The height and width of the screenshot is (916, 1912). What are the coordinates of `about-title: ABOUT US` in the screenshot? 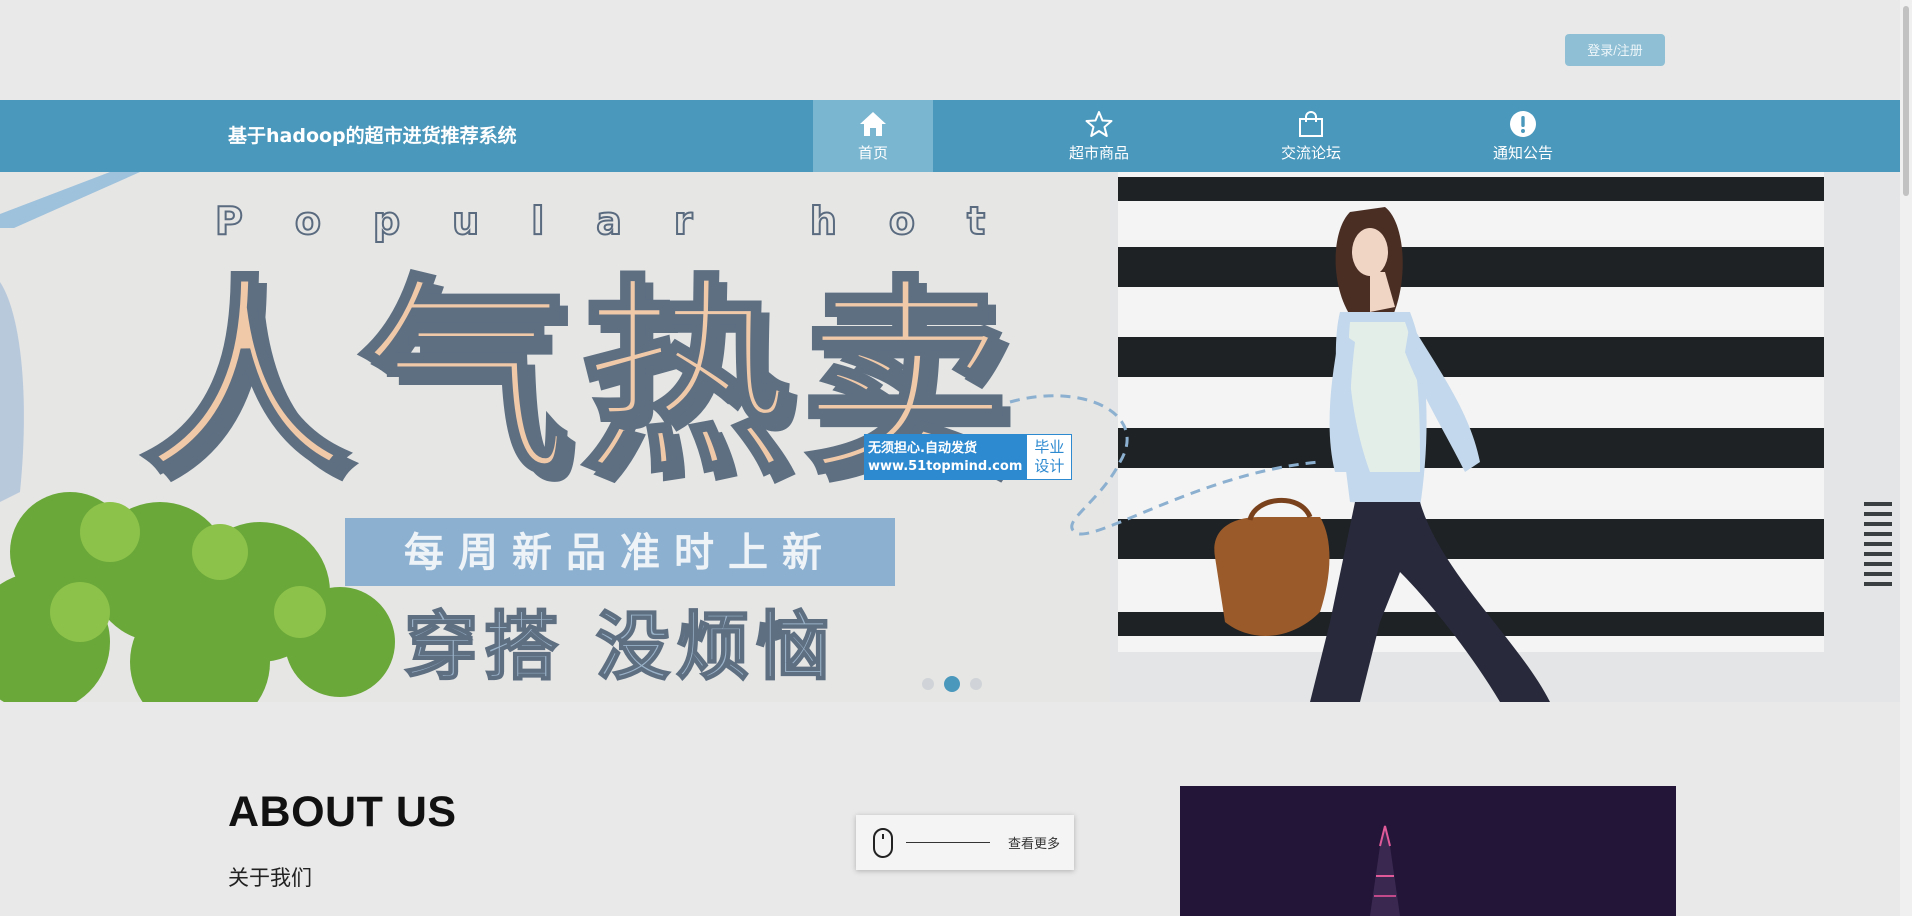 It's located at (342, 812).